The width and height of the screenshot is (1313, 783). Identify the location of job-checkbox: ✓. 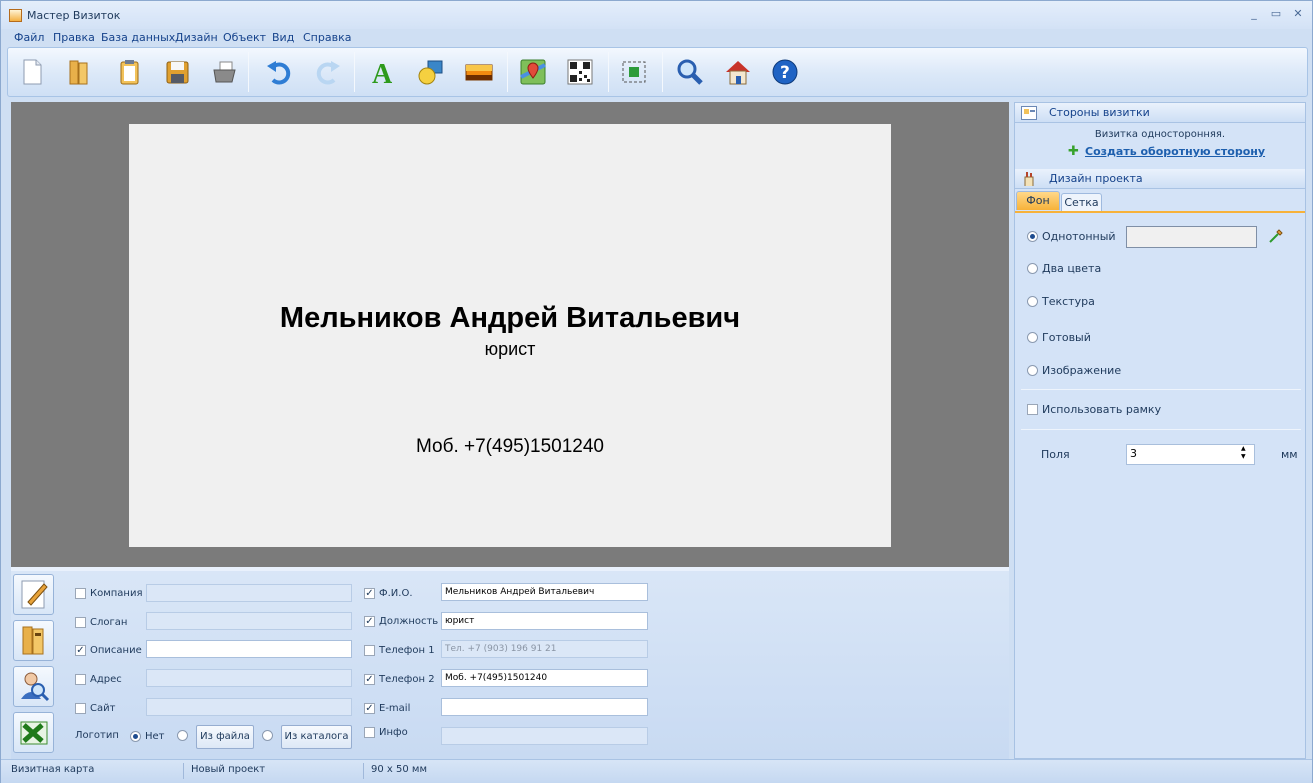
(369, 621).